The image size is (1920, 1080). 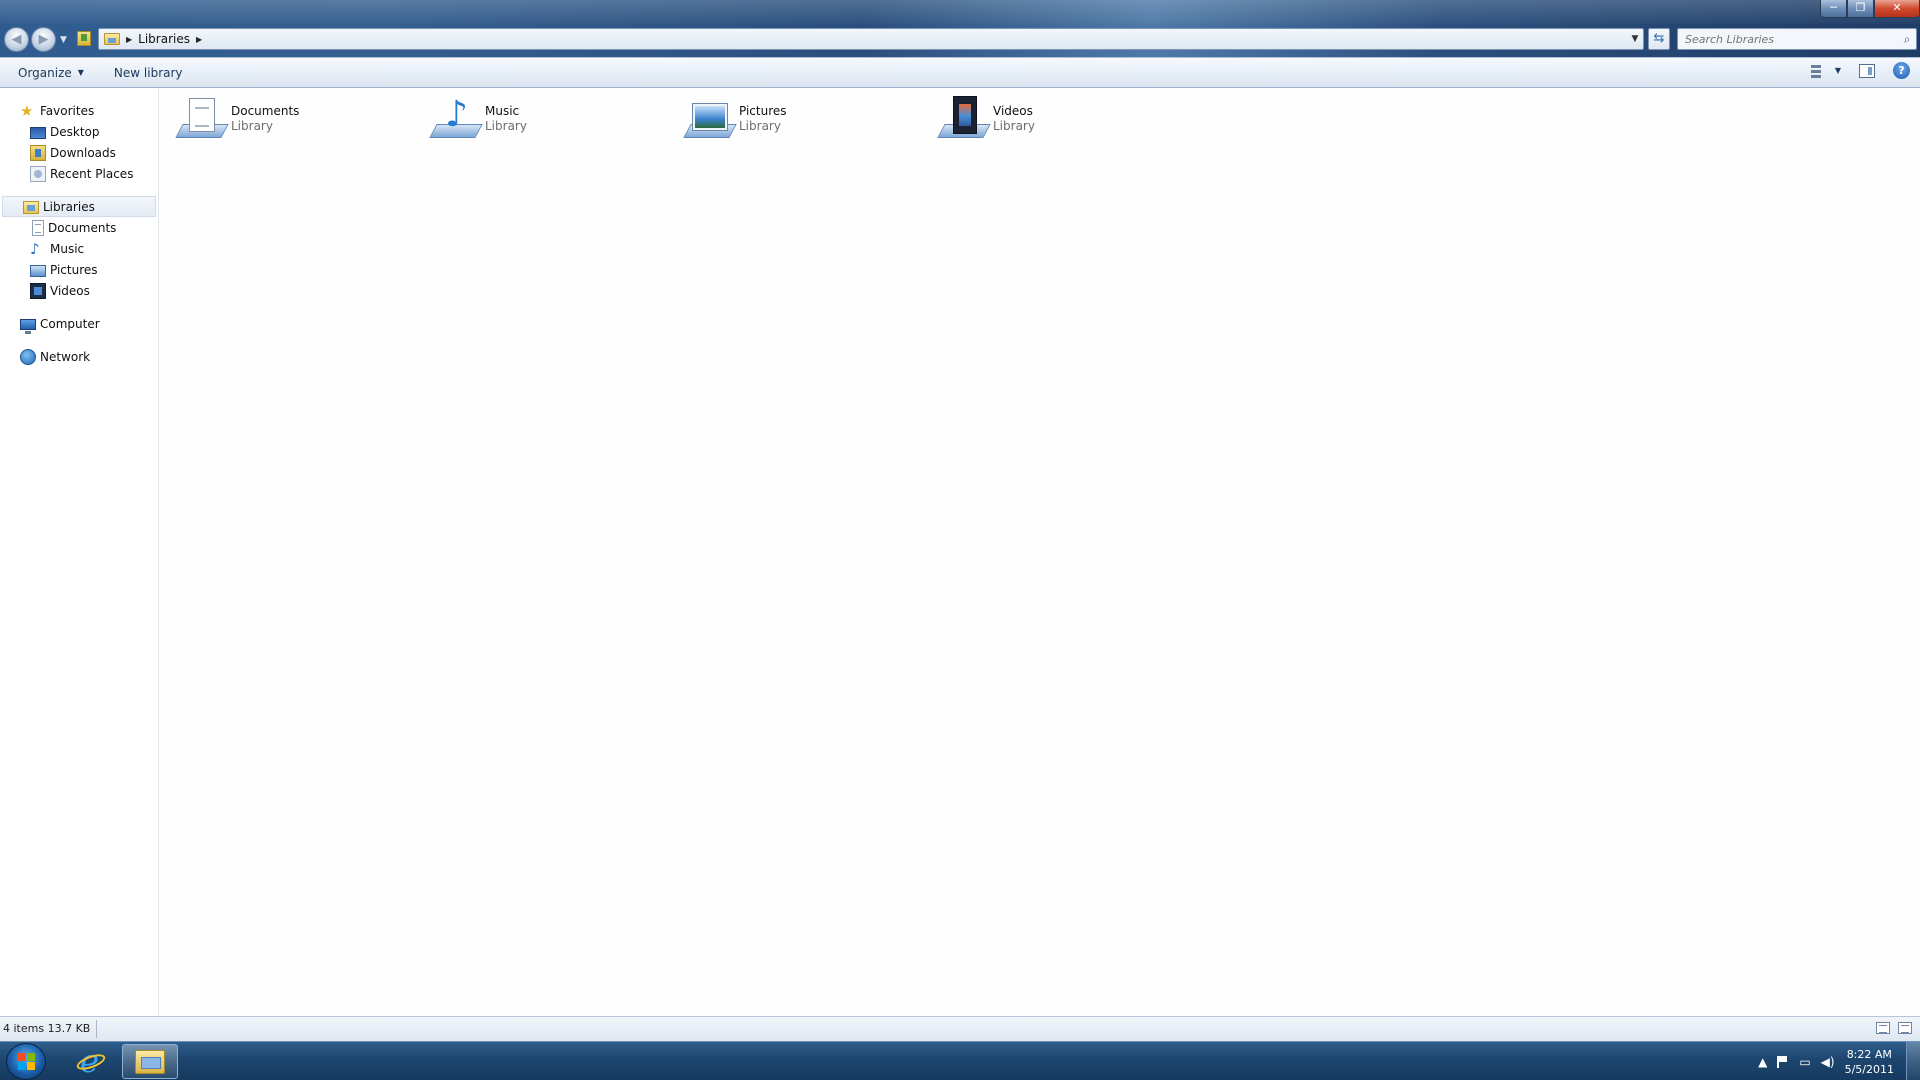 I want to click on change-view-icon, so click(x=1819, y=71).